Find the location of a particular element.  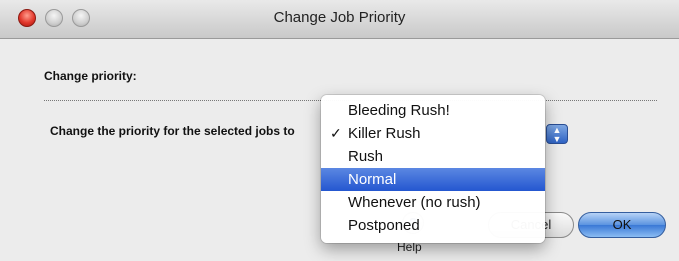

priority-select-stepper-icon: ▲ ▼ is located at coordinates (557, 134).